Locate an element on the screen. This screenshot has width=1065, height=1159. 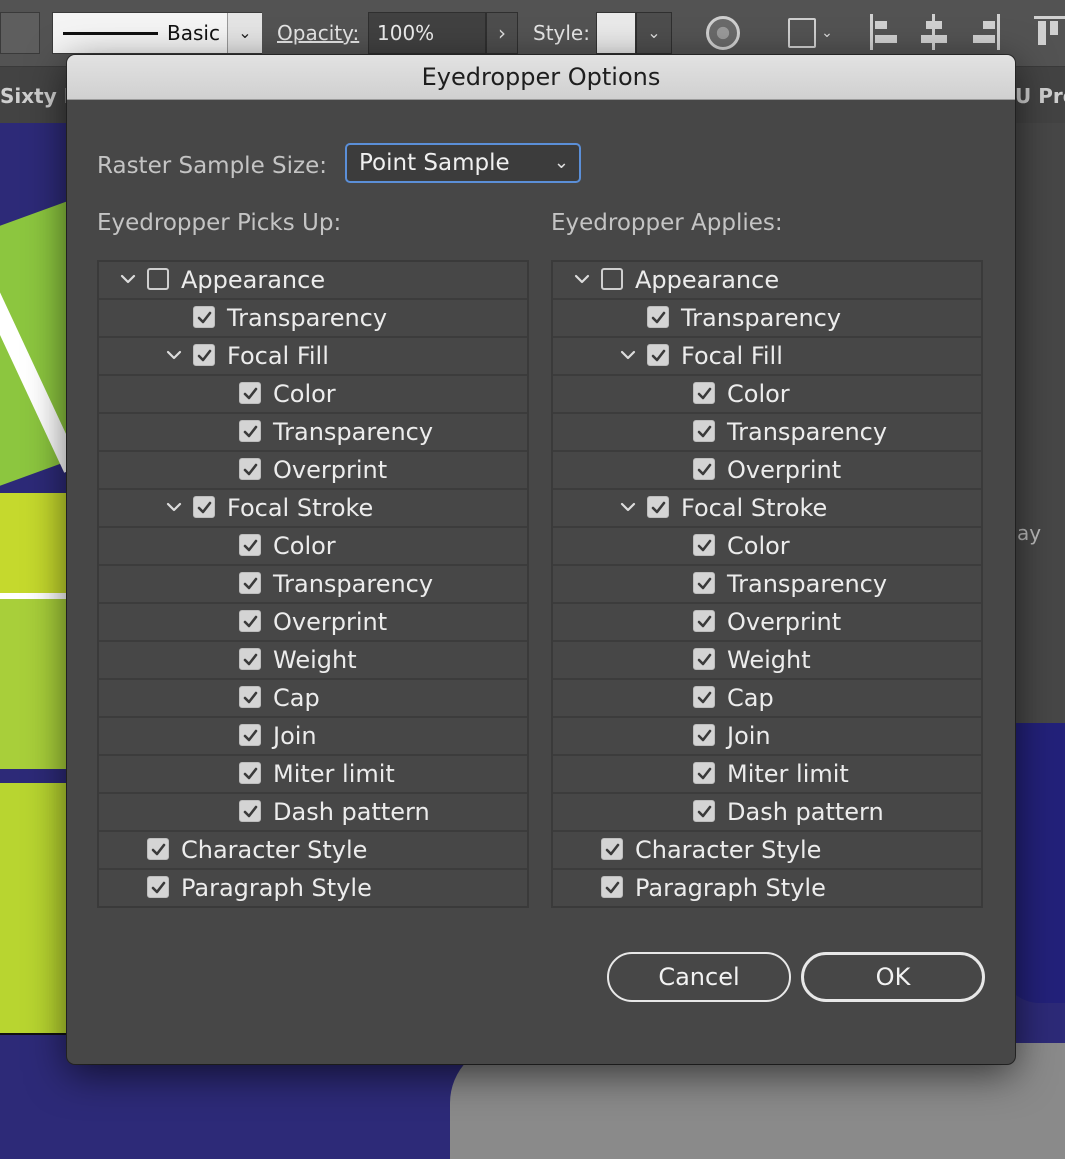
picks-up-row-appearance: Appearance is located at coordinates (313, 281).